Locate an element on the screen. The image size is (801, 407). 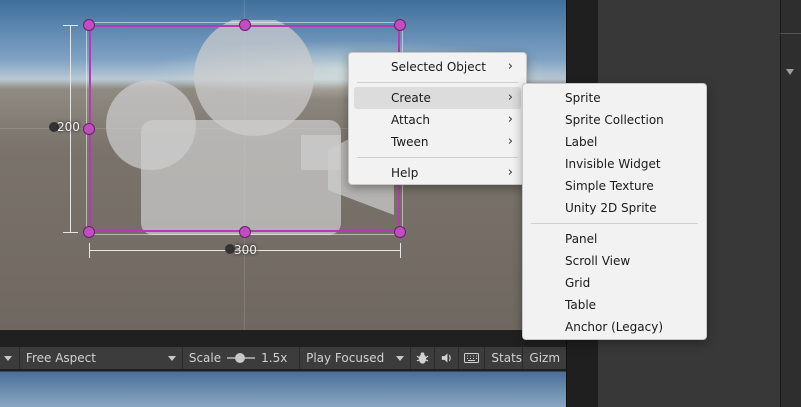
submenu-item-panel: Panel is located at coordinates (614, 239).